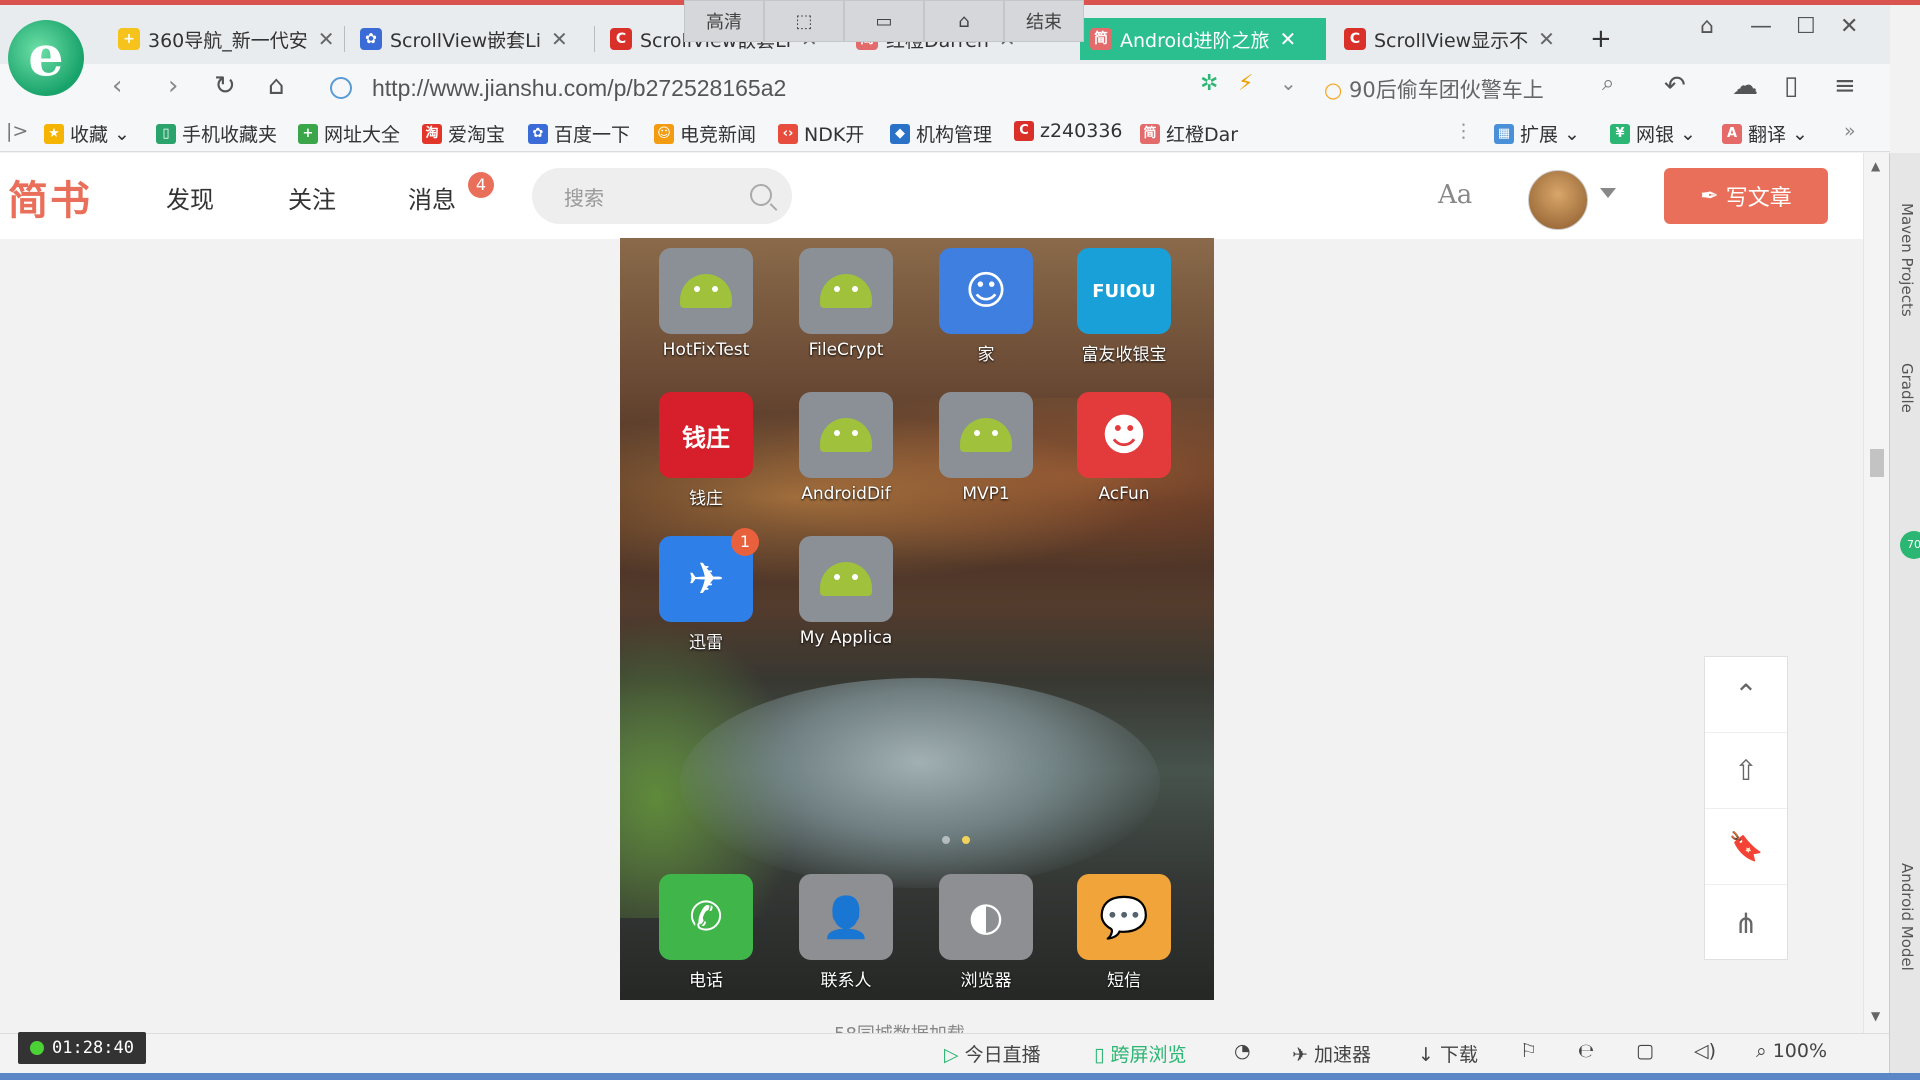  Describe the element at coordinates (223, 39) in the screenshot. I see `tab-1: + 360导航_新一代安 ✕` at that location.